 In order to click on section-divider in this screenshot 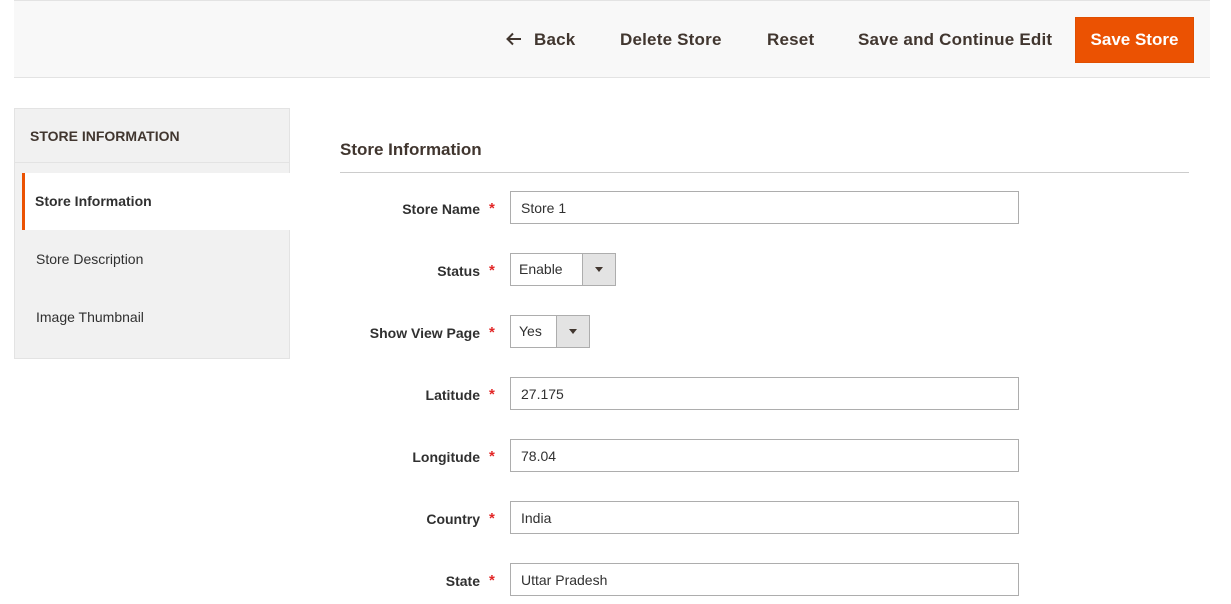, I will do `click(764, 172)`.